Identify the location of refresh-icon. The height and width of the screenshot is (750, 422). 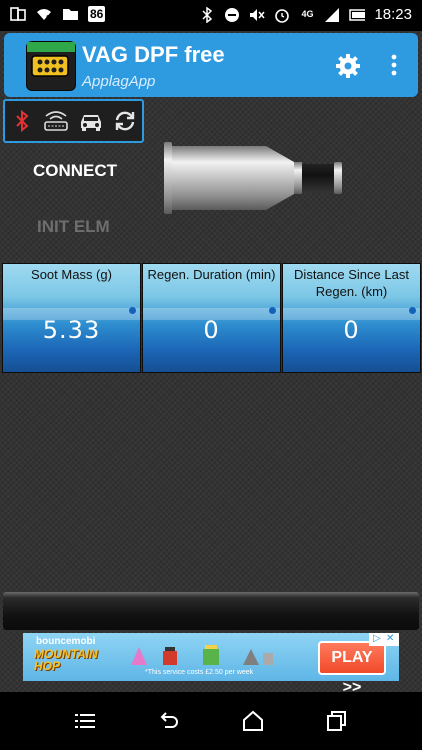
(125, 121).